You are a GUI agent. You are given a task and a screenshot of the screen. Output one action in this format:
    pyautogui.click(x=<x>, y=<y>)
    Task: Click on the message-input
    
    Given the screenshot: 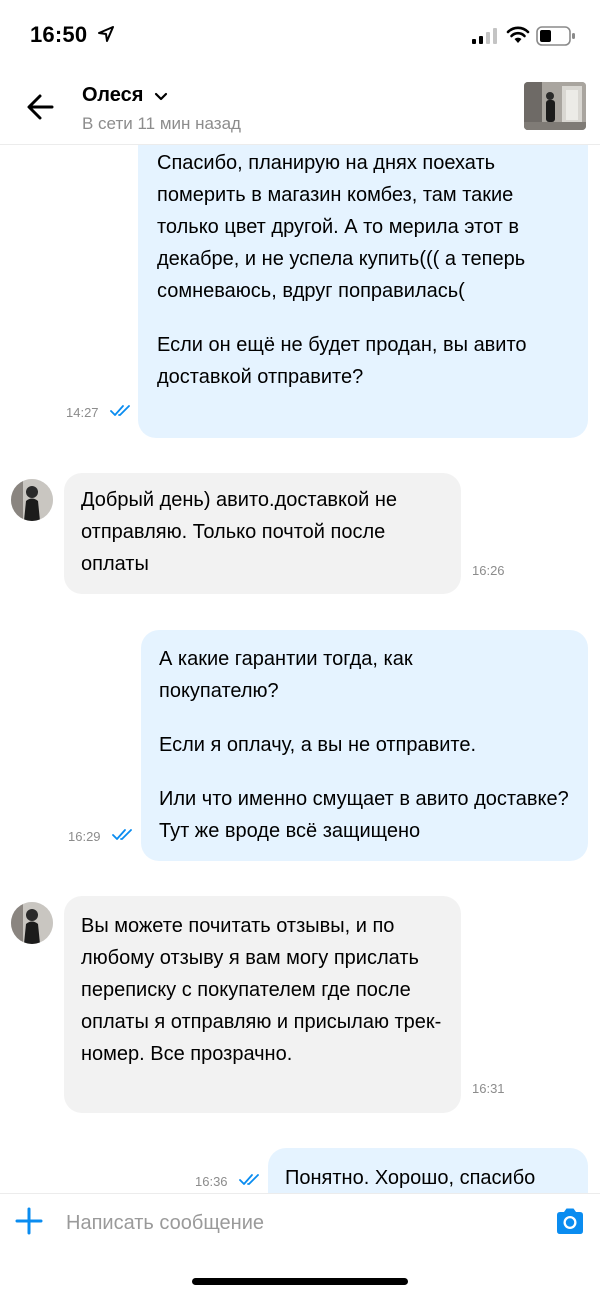 What is the action you would take?
    pyautogui.click(x=301, y=1223)
    